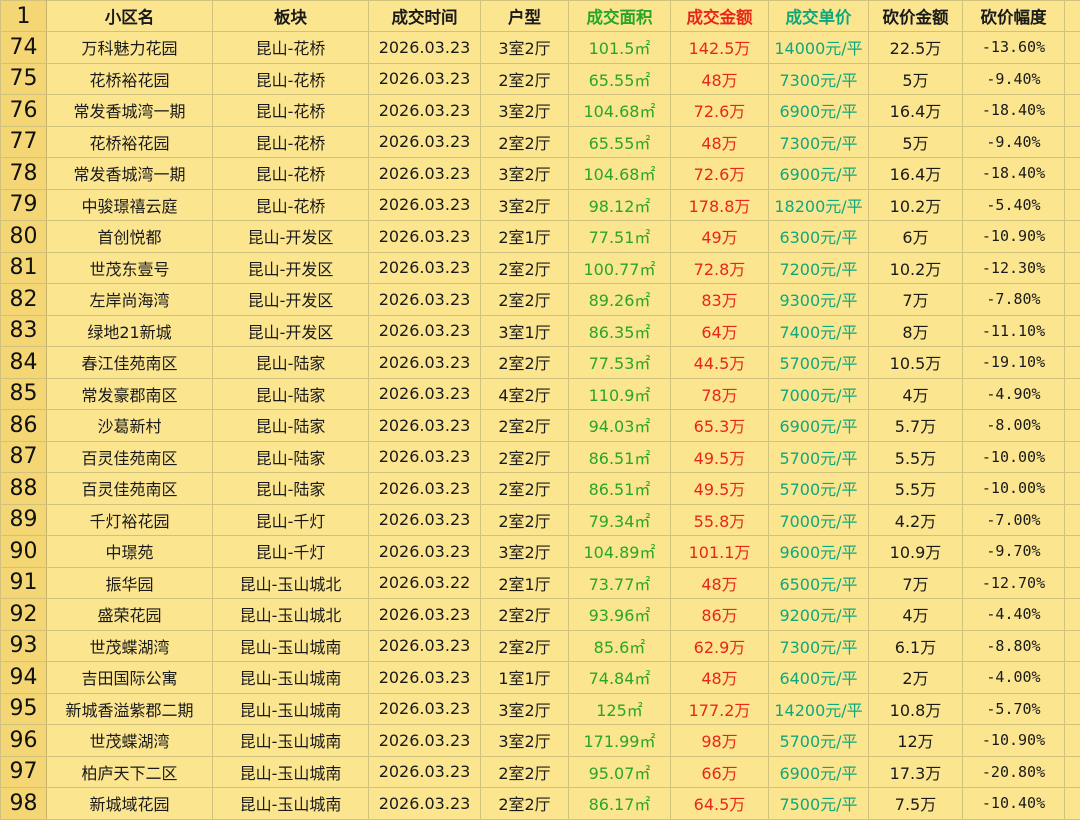  What do you see at coordinates (819, 237) in the screenshot?
I see `cell-unit-price: 6300元/平` at bounding box center [819, 237].